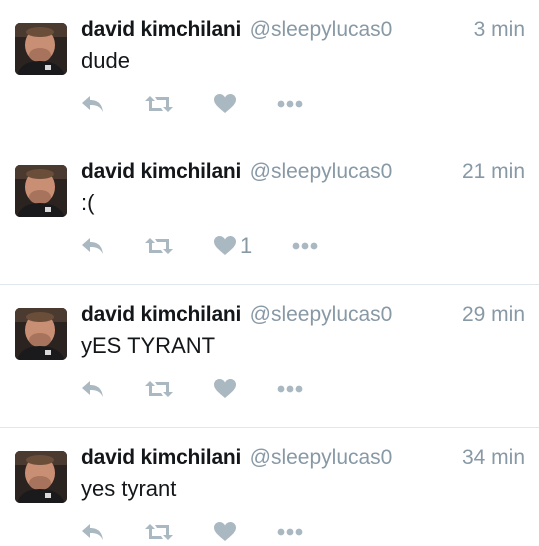 This screenshot has height=546, width=539. I want to click on tweet-text: yES TYRANT, so click(148, 345).